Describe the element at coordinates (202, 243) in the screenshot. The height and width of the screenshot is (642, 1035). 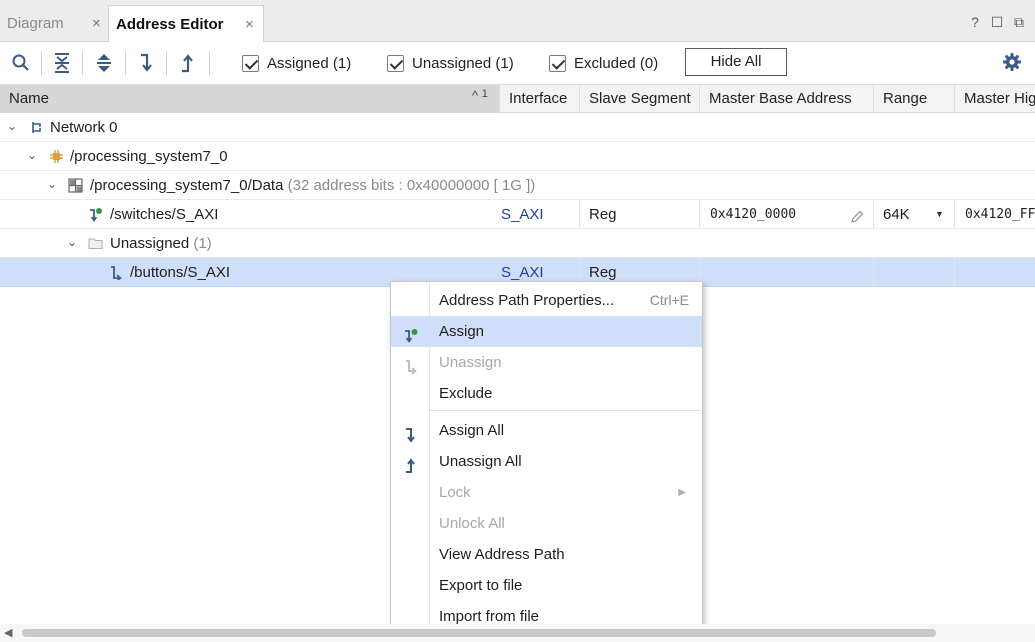
I see `row-count: (1)` at that location.